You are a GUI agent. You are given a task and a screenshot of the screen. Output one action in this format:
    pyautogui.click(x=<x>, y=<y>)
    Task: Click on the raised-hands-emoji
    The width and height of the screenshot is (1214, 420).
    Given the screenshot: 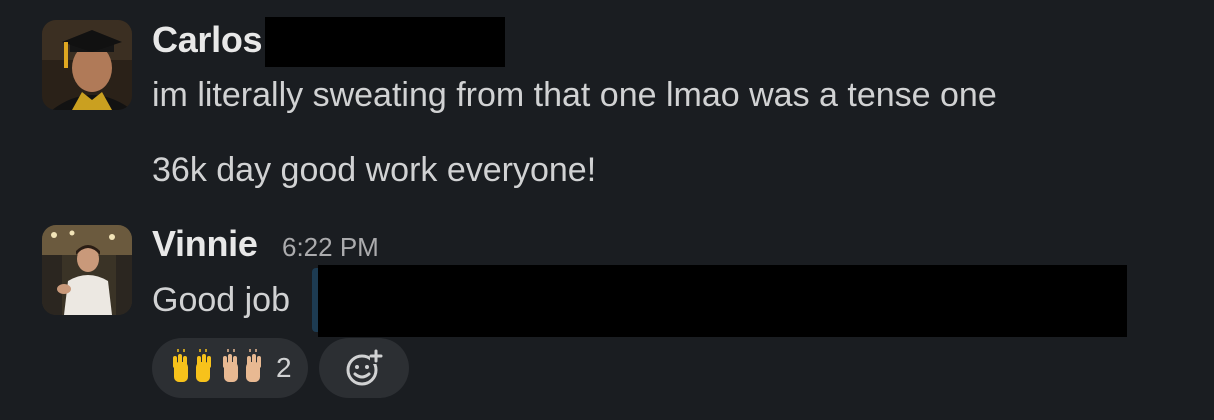 What is the action you would take?
    pyautogui.click(x=192, y=365)
    